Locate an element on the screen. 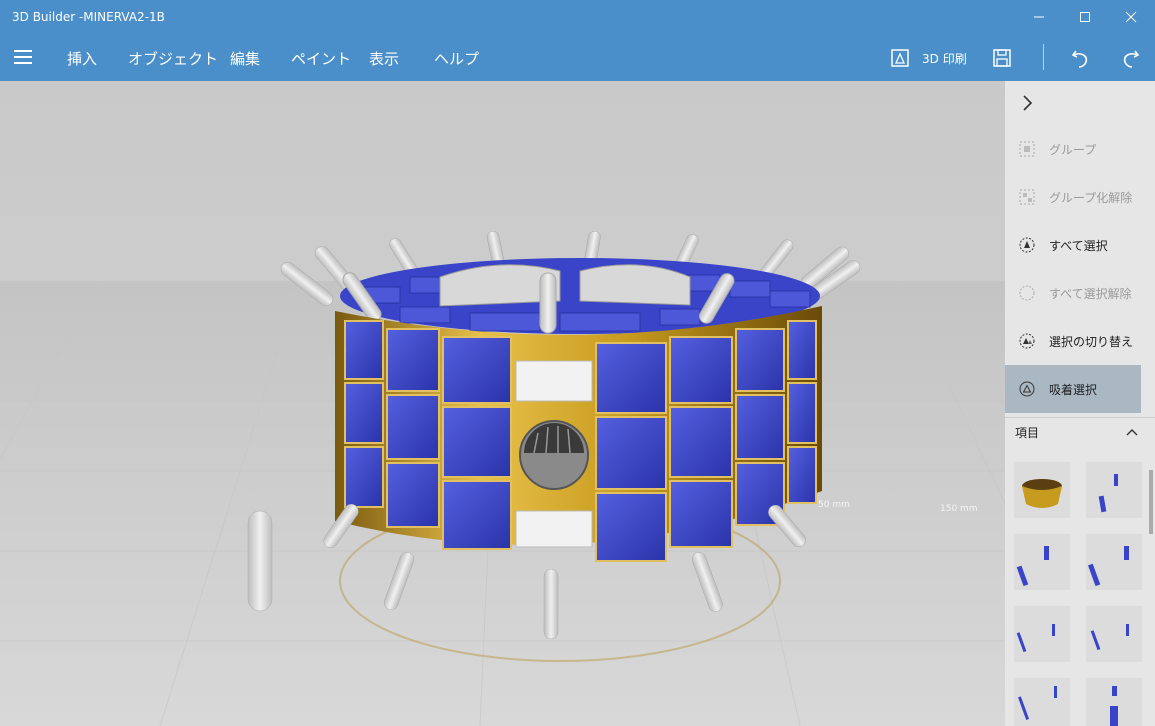 This screenshot has height=726, width=1155. print-3d-button: 3D 印刷 is located at coordinates (928, 58).